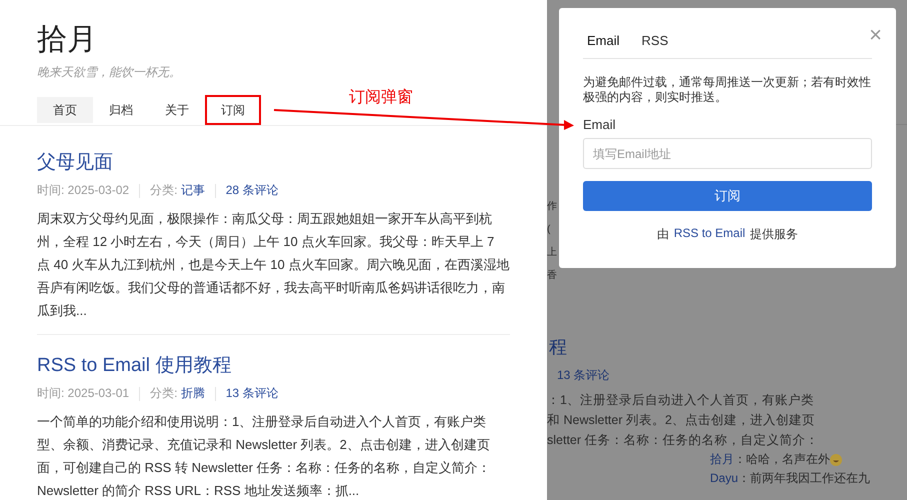  I want to click on dialog-tab: Email, so click(603, 33).